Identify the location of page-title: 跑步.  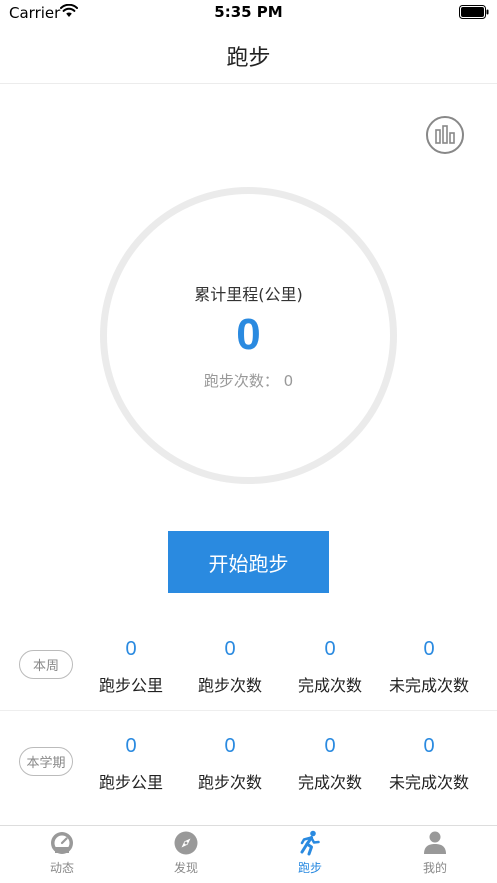
(248, 58).